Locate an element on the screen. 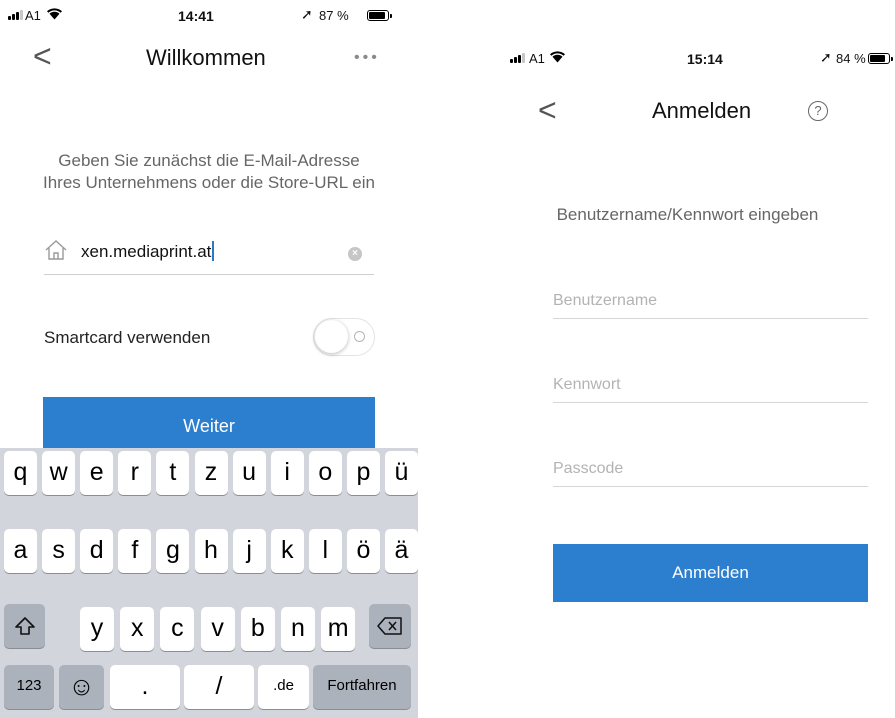 This screenshot has height=718, width=895. username-input is located at coordinates (710, 300).